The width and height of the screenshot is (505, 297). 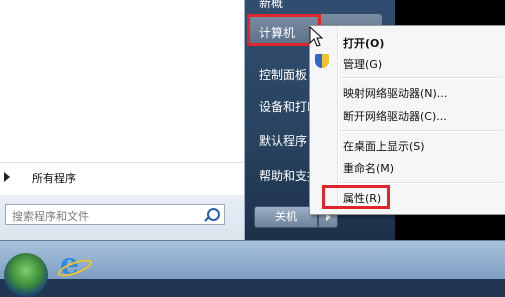 I want to click on start-button, so click(x=26, y=275).